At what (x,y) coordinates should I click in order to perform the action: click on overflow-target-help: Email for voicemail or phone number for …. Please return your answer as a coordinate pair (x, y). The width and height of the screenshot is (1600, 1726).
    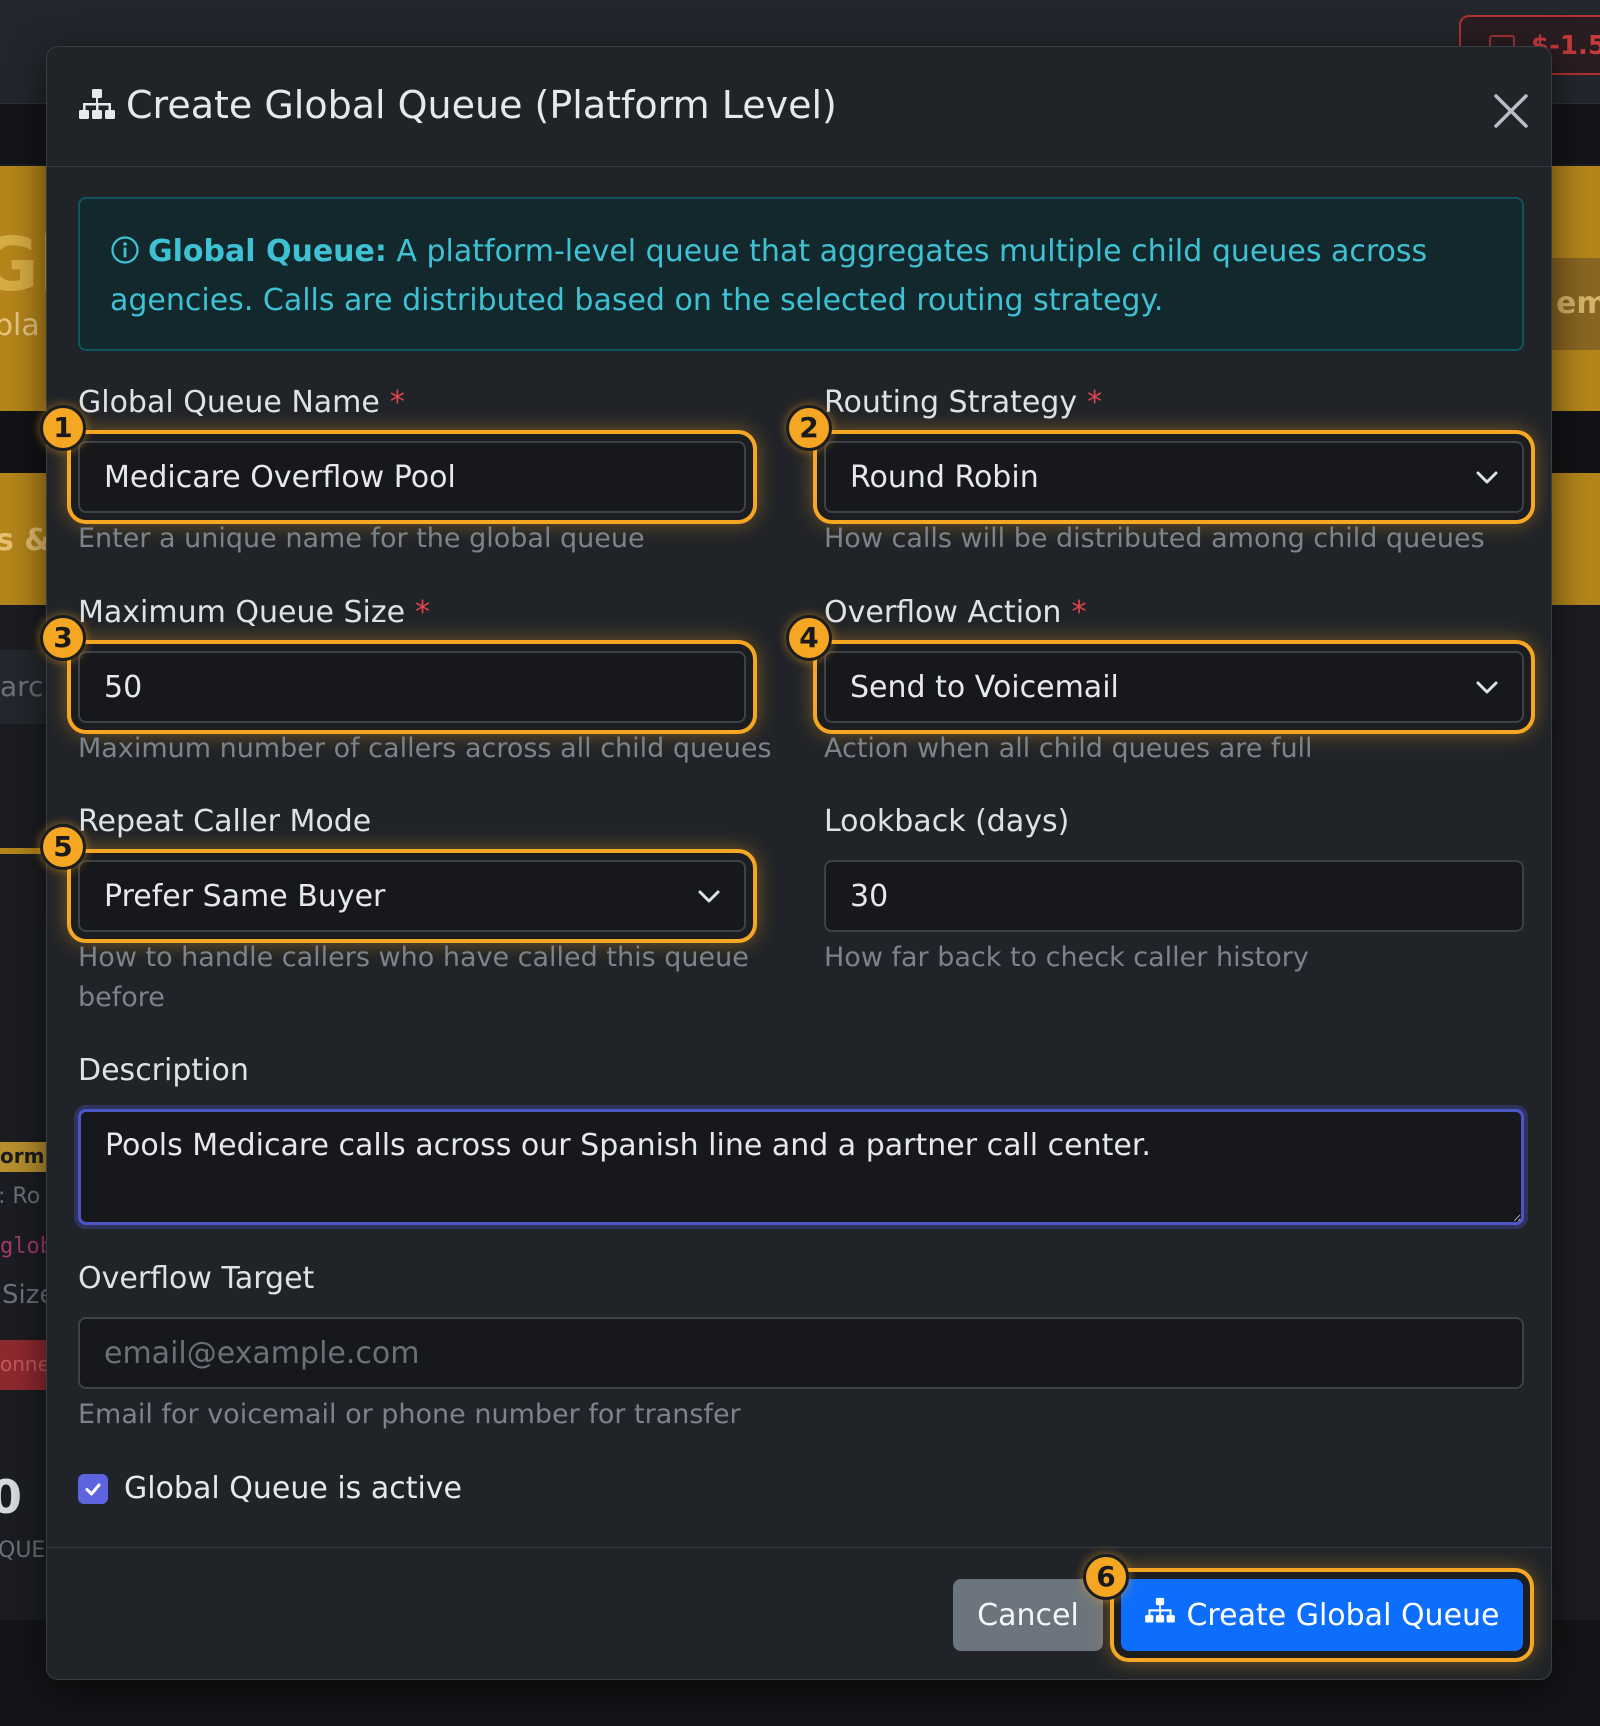
    Looking at the image, I should click on (409, 1414).